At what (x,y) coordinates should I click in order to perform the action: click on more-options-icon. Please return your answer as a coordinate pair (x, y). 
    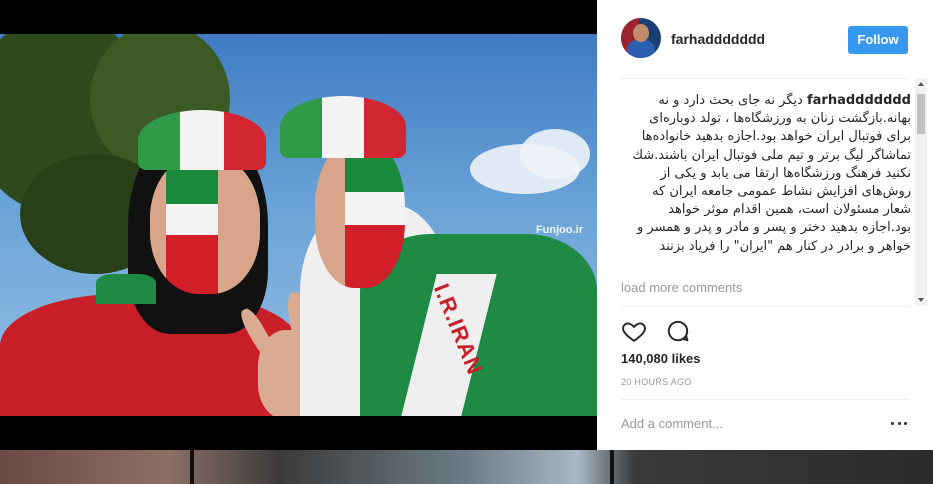
    Looking at the image, I should click on (899, 423).